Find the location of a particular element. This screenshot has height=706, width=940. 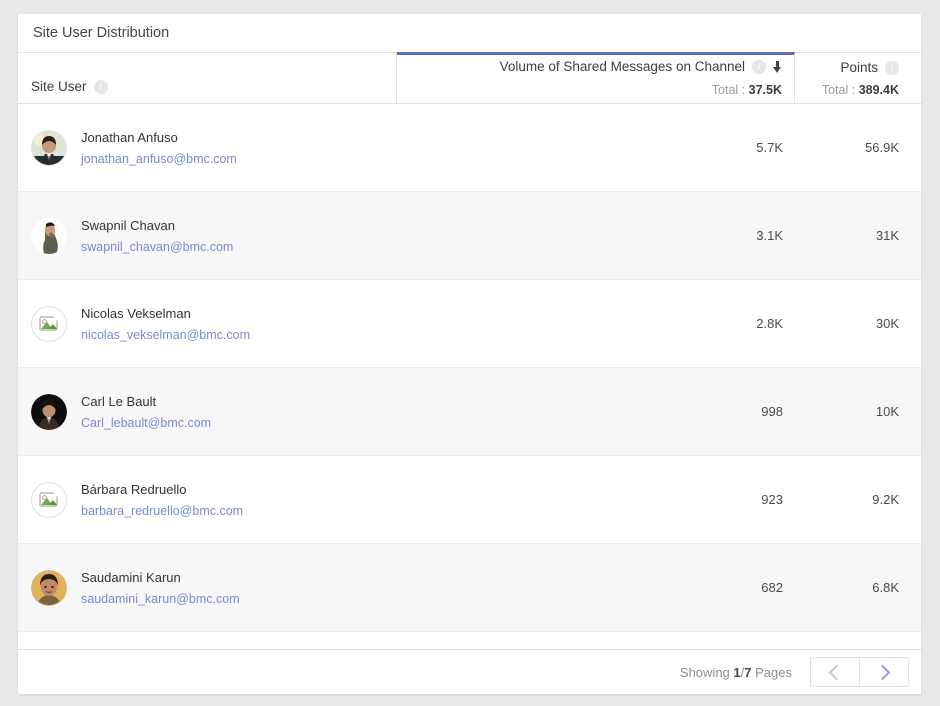

pages-label: Pages is located at coordinates (773, 672).